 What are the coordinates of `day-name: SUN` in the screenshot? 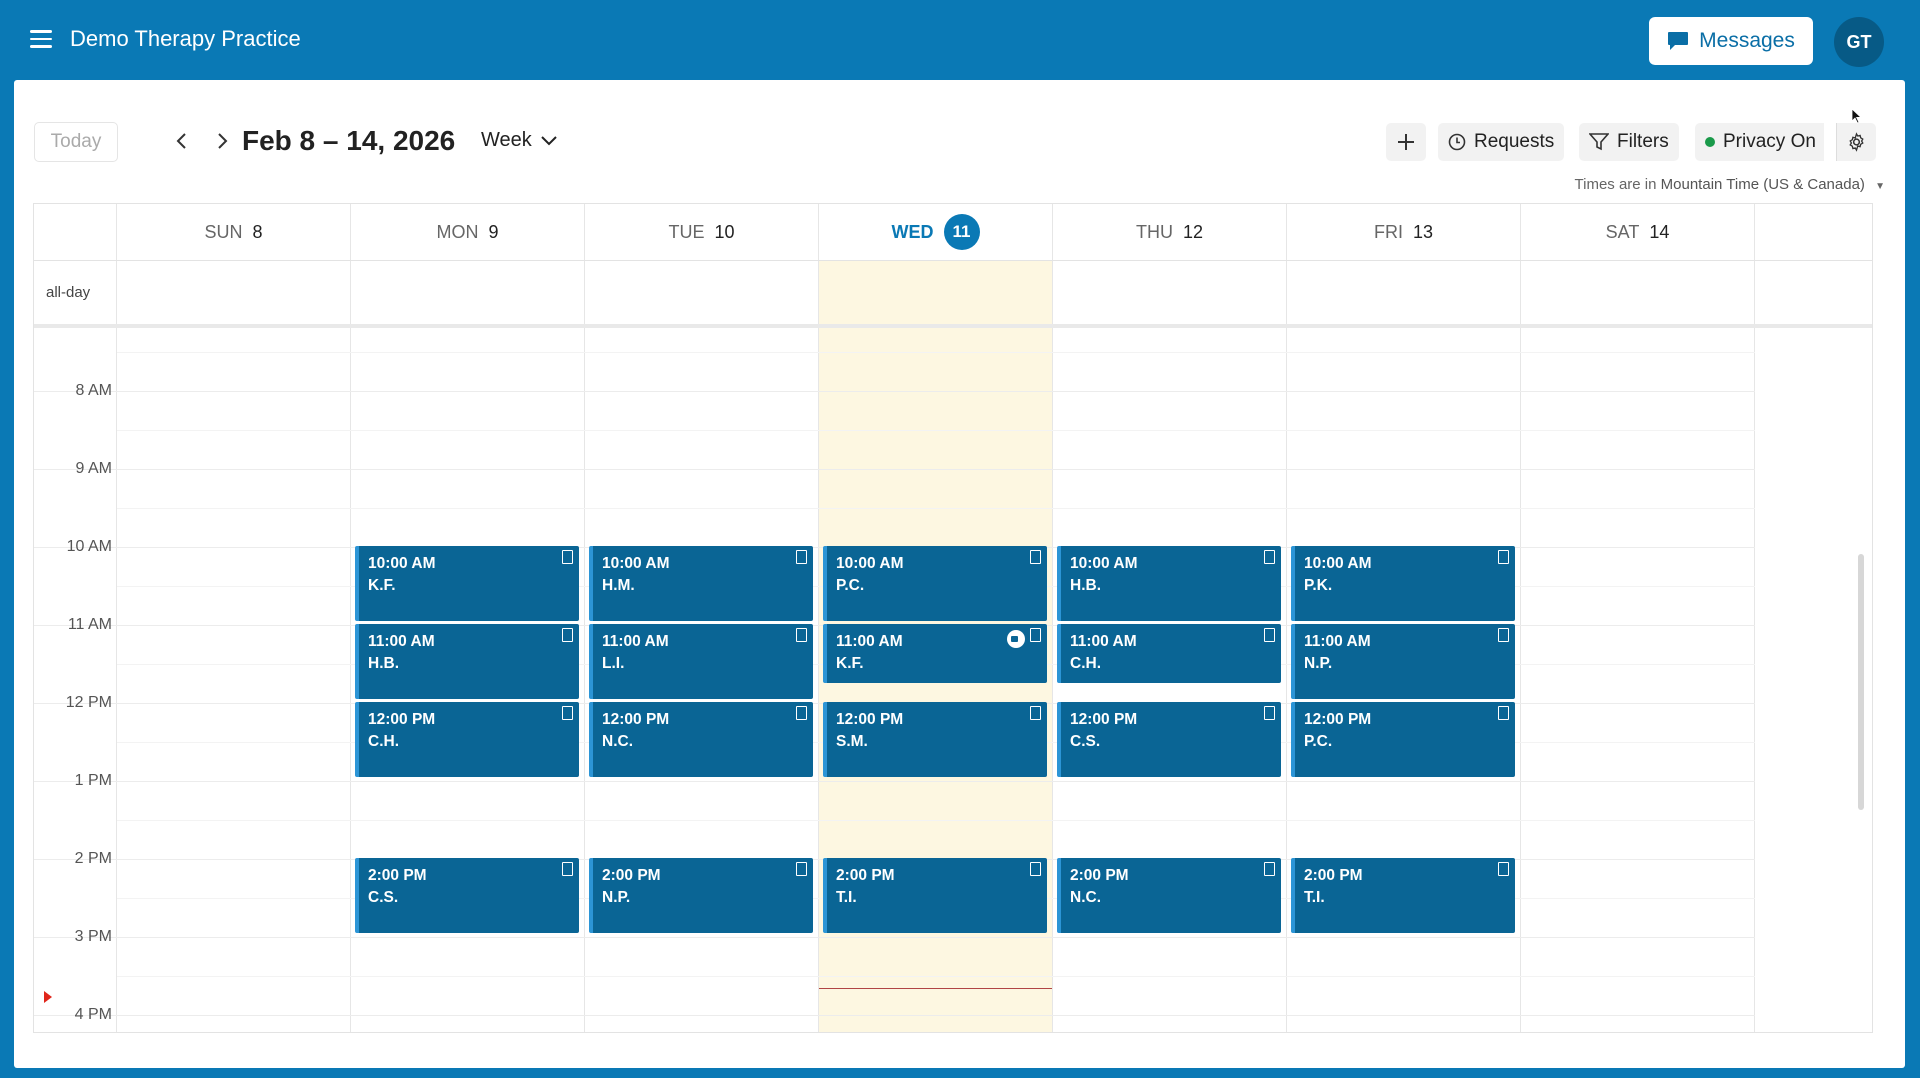 It's located at (223, 231).